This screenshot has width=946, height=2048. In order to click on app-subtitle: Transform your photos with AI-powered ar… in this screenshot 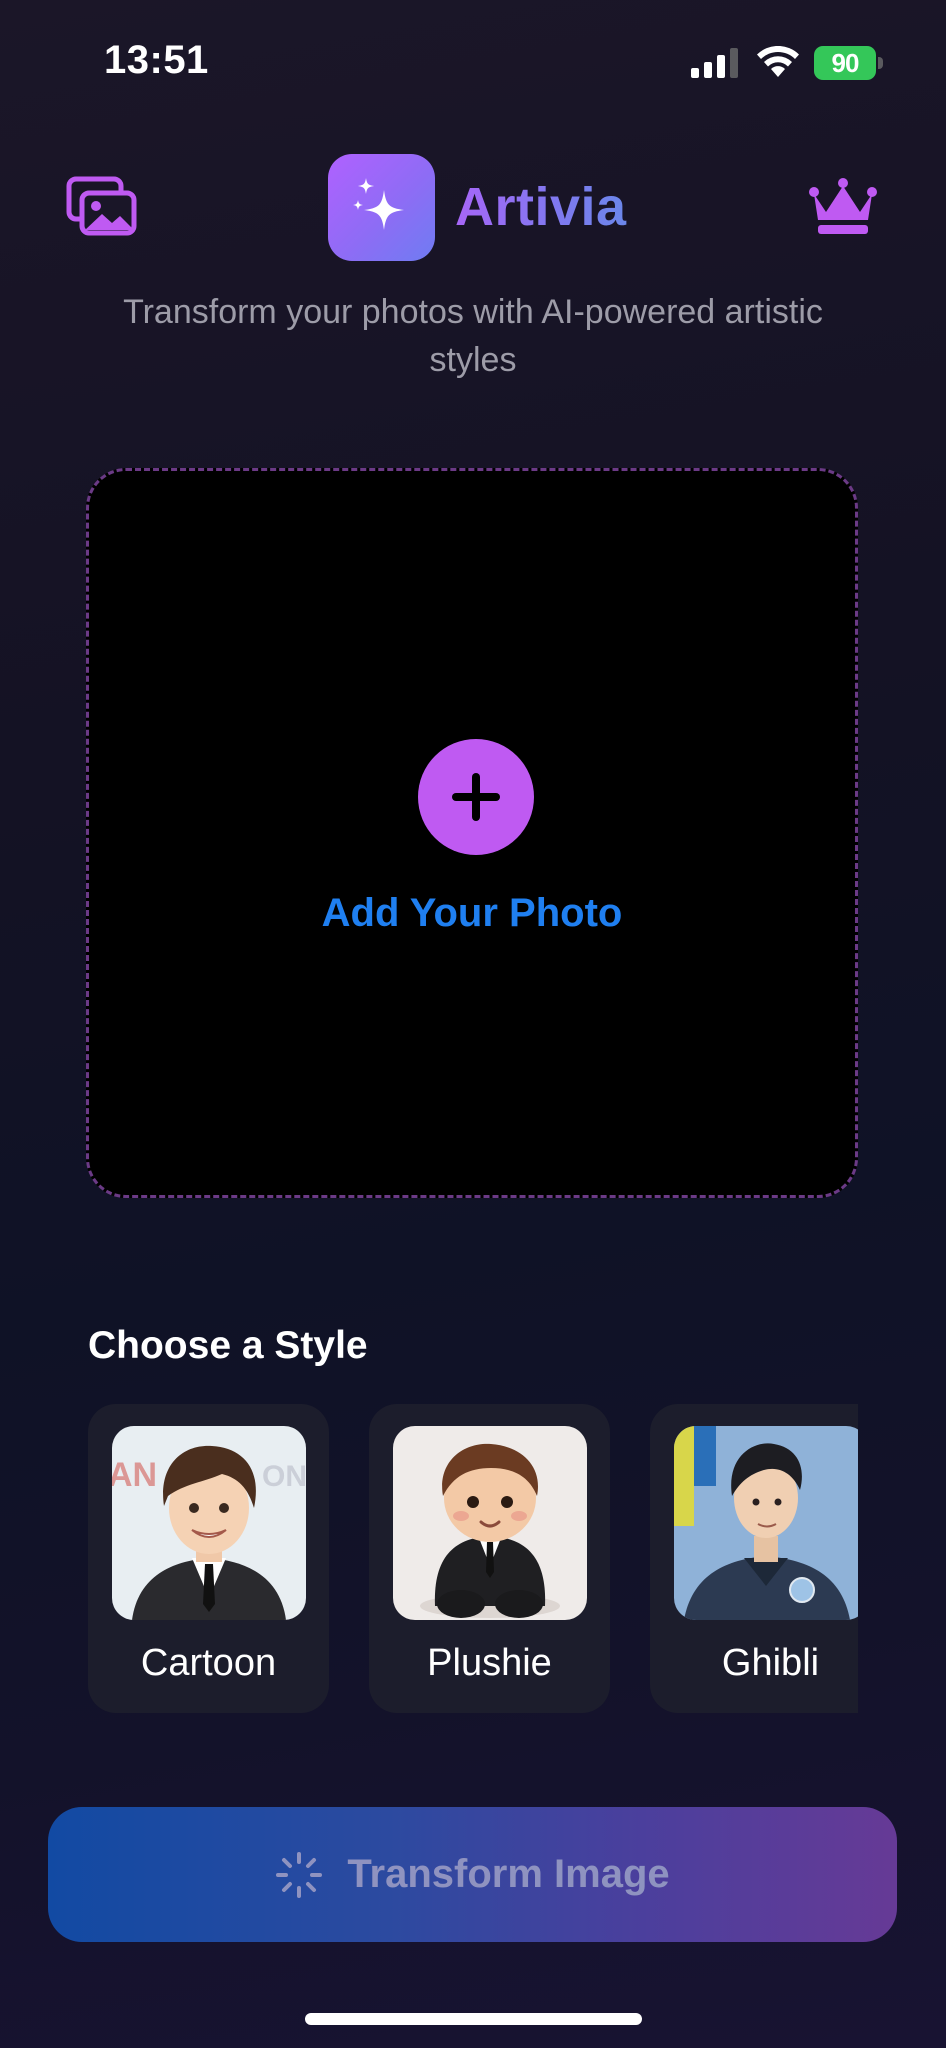, I will do `click(473, 336)`.